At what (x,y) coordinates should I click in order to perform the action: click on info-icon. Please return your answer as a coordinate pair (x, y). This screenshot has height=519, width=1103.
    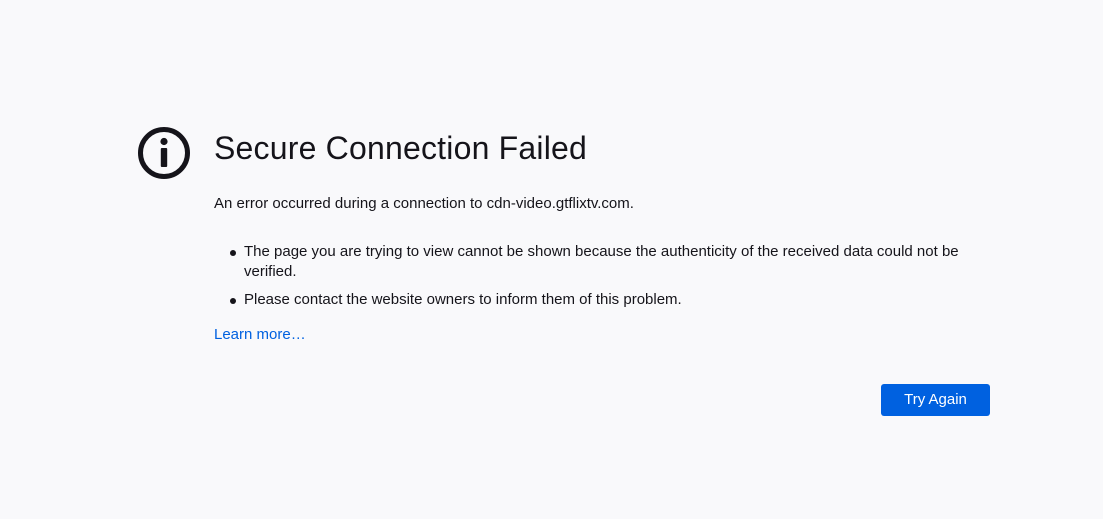
    Looking at the image, I should click on (164, 153).